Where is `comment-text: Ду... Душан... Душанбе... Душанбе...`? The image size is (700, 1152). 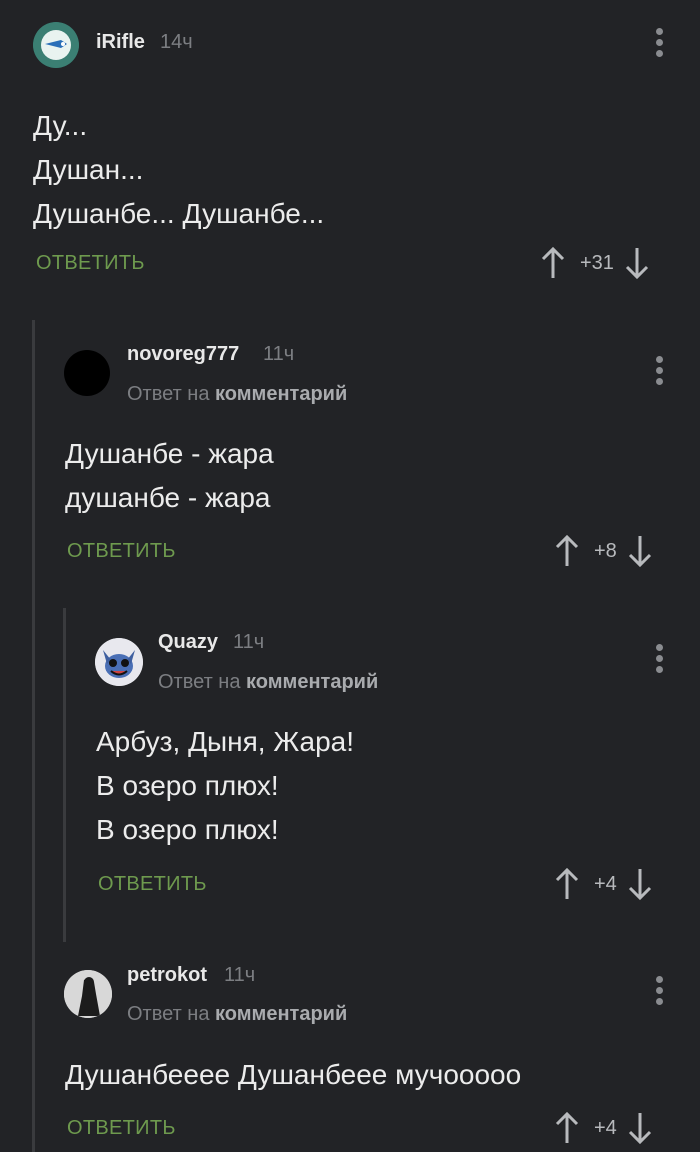 comment-text: Ду... Душан... Душанбе... Душанбе... is located at coordinates (178, 170).